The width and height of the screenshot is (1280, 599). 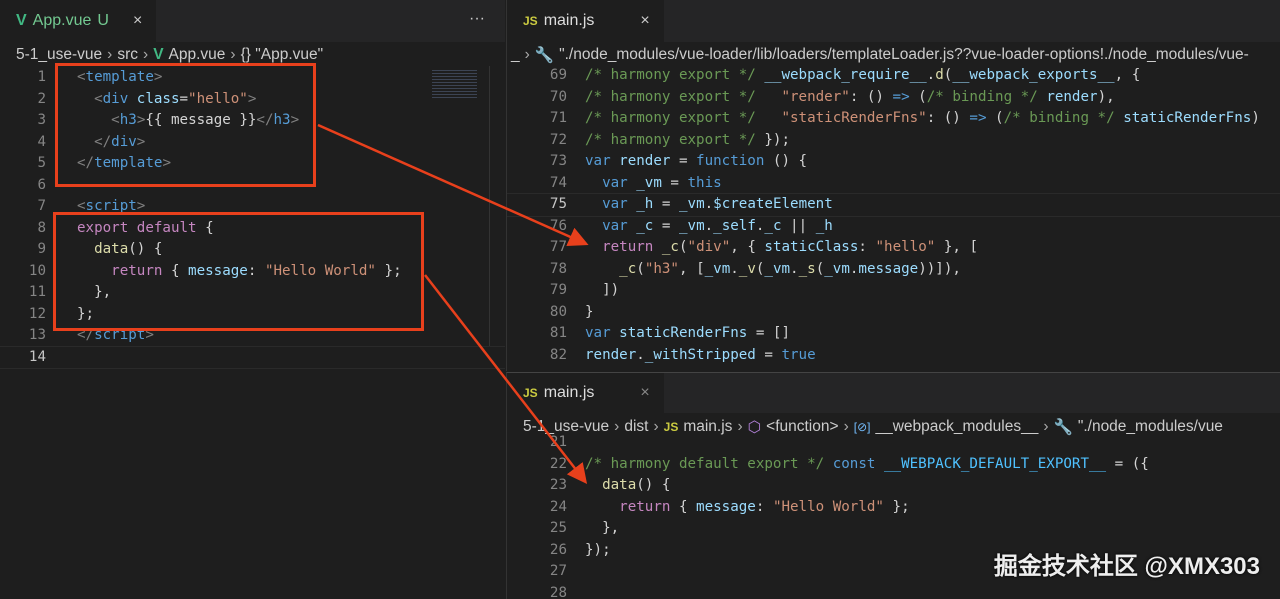 I want to click on line-number: 81, so click(x=558, y=333).